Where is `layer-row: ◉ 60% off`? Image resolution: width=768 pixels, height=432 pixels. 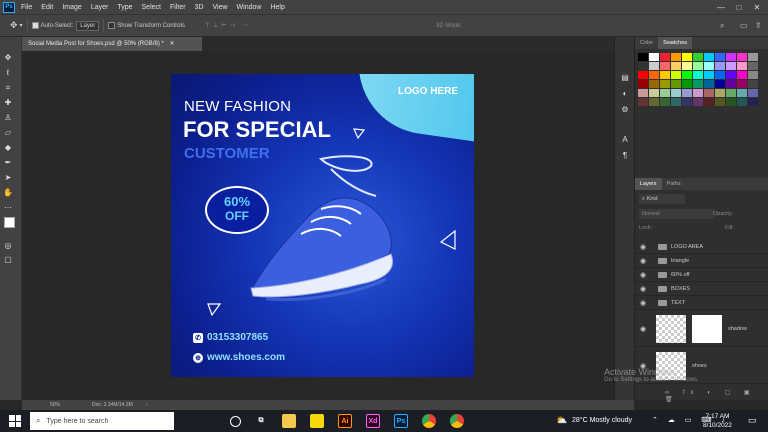
layer-row: ◉ 60% off is located at coordinates (701, 275).